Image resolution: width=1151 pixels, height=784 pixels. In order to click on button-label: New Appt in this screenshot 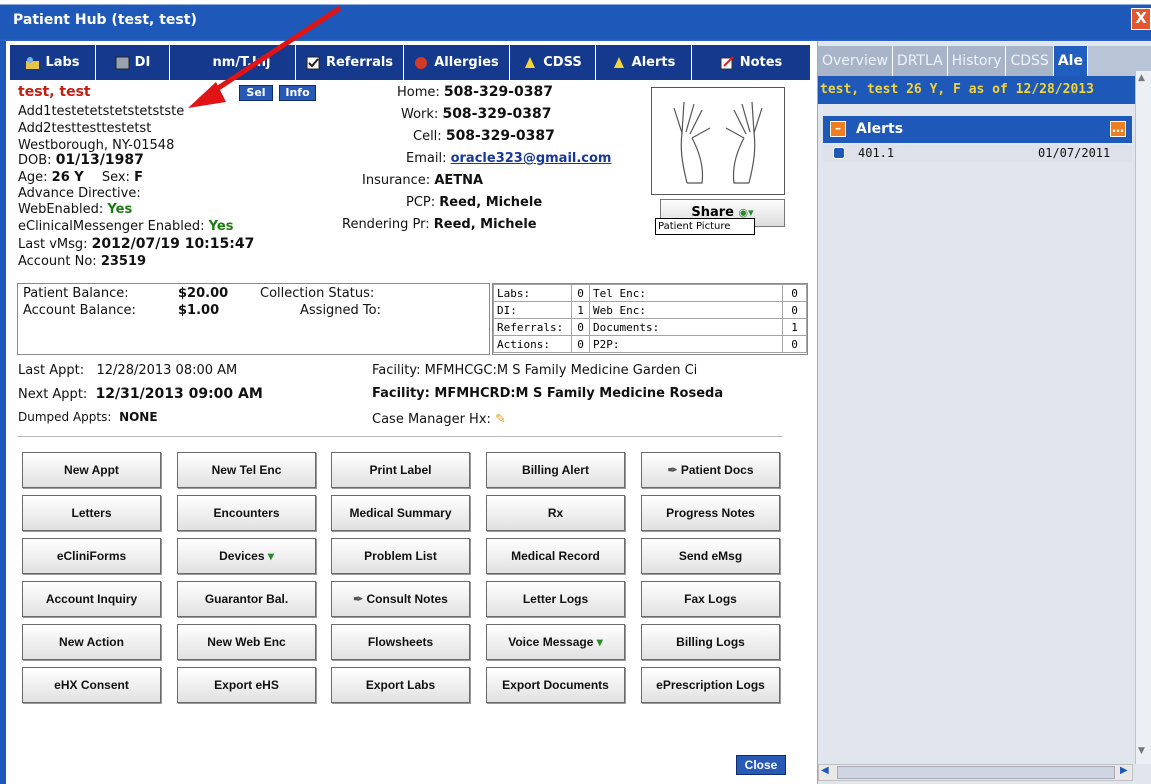, I will do `click(91, 470)`.